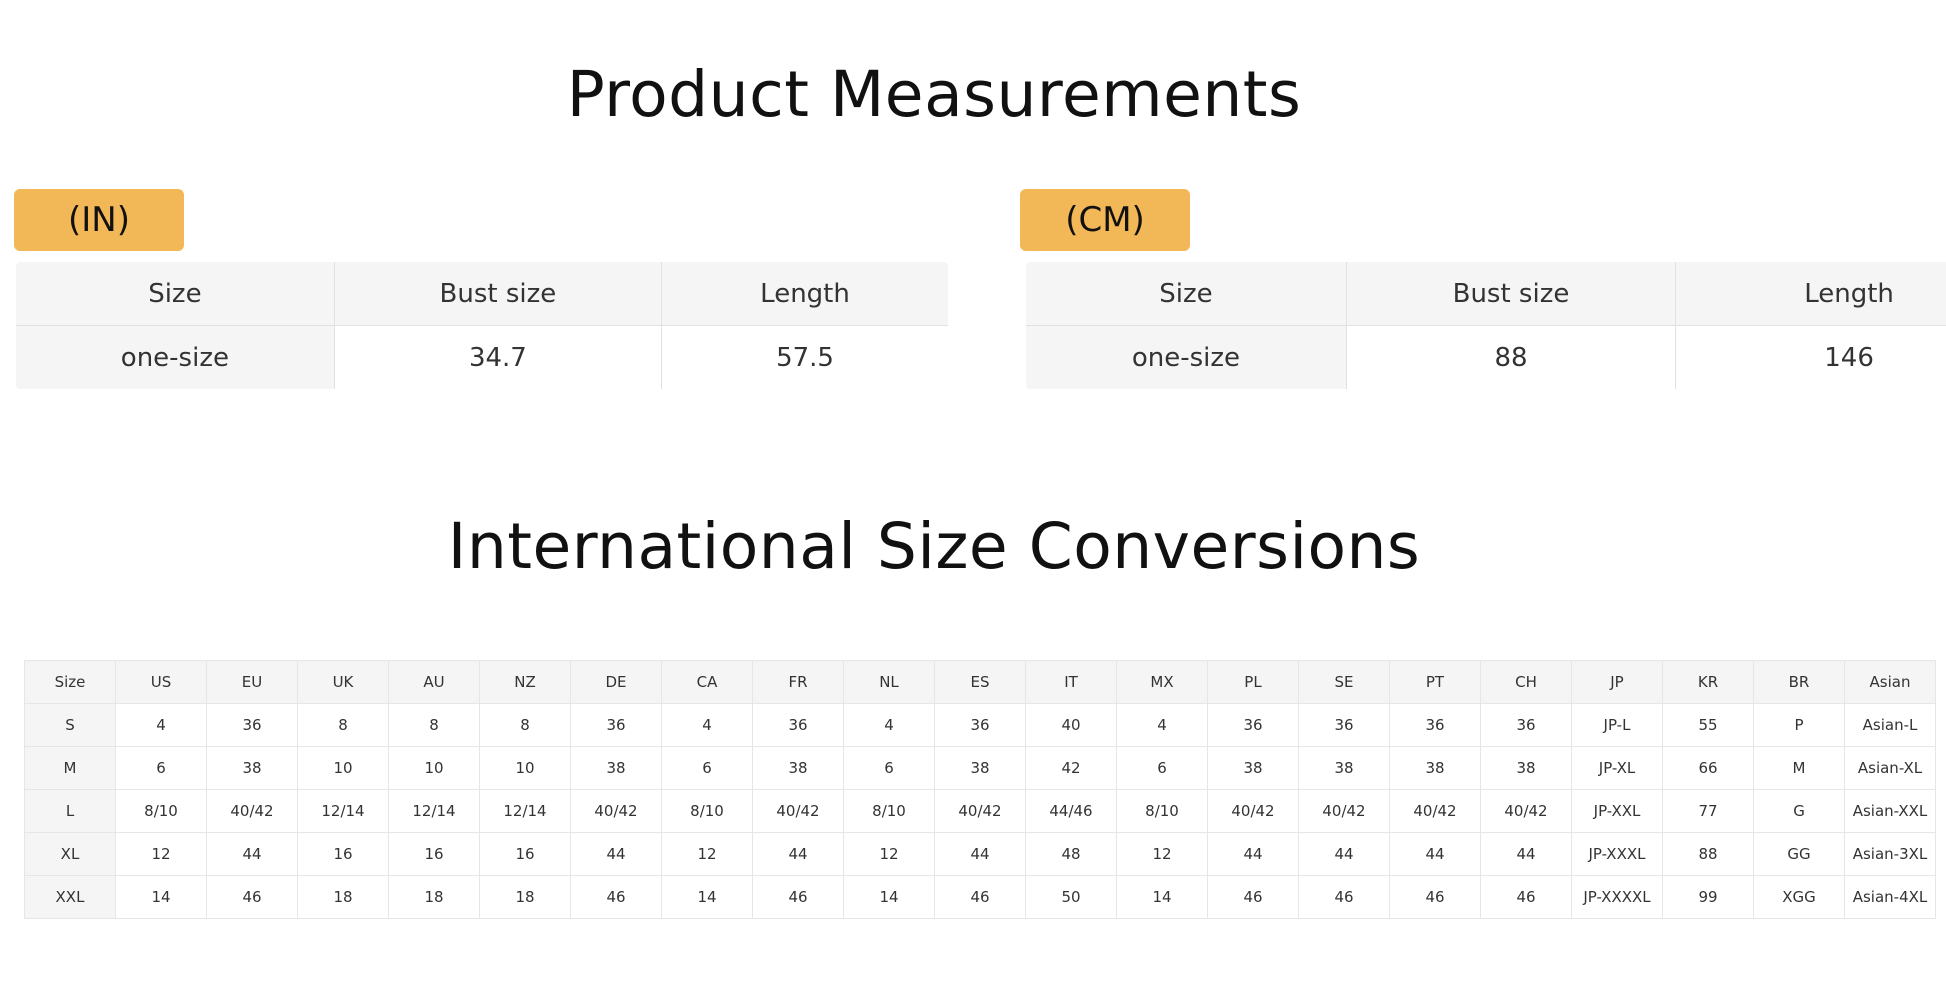 The image size is (1946, 998). What do you see at coordinates (434, 768) in the screenshot?
I see `table-cell: 10` at bounding box center [434, 768].